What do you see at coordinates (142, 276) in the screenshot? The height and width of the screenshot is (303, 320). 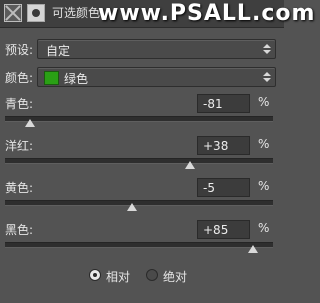 I see `method-radio-group: 相对 绝对` at bounding box center [142, 276].